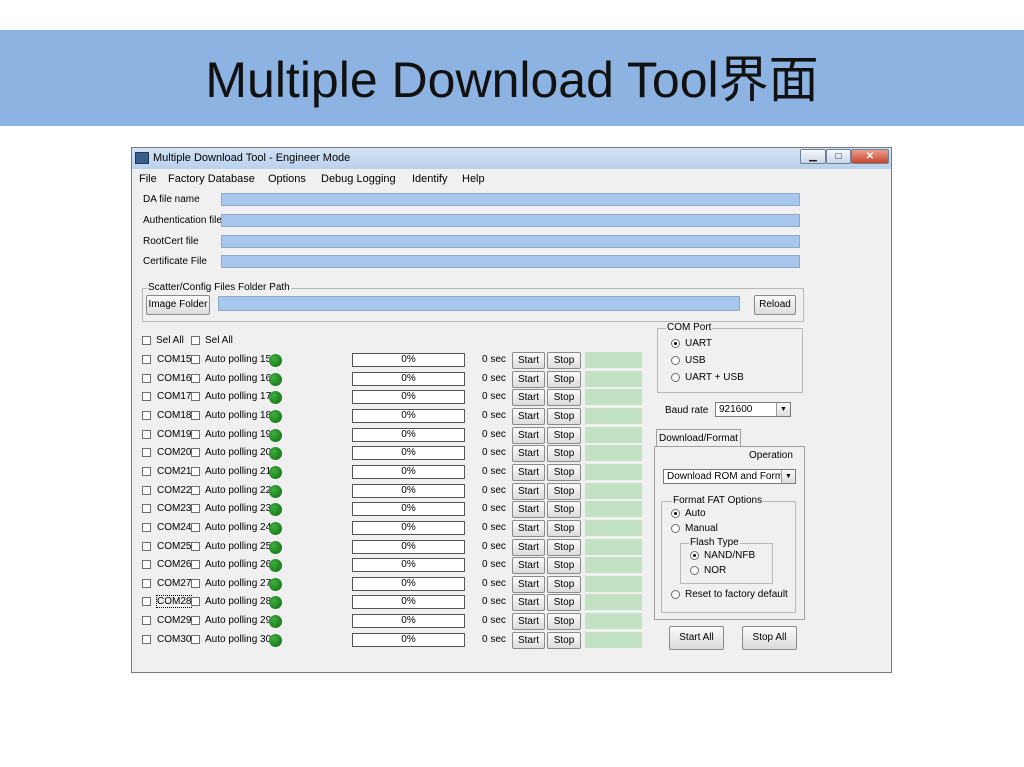 This screenshot has height=767, width=1024. Describe the element at coordinates (775, 305) in the screenshot. I see `reload-button: Reload` at that location.